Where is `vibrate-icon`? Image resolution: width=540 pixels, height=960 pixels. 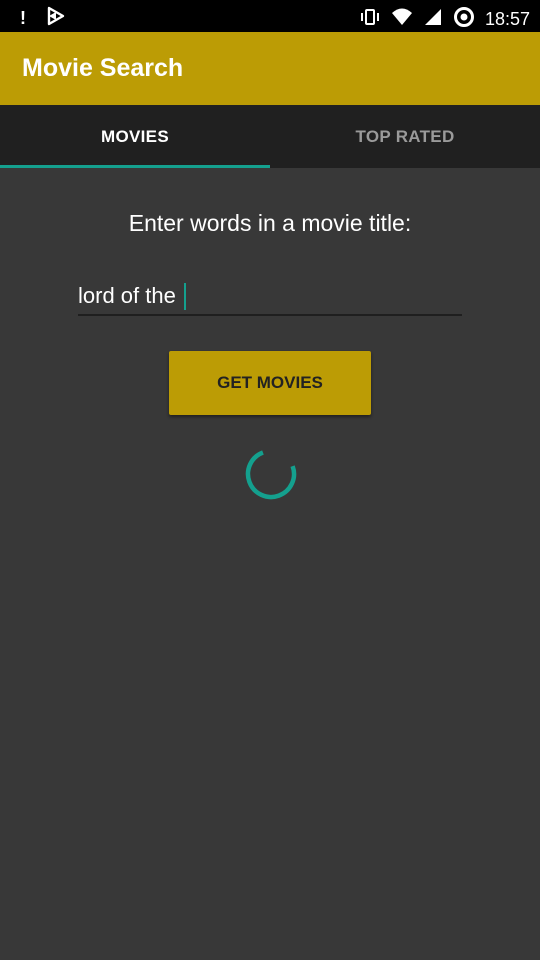 vibrate-icon is located at coordinates (370, 19).